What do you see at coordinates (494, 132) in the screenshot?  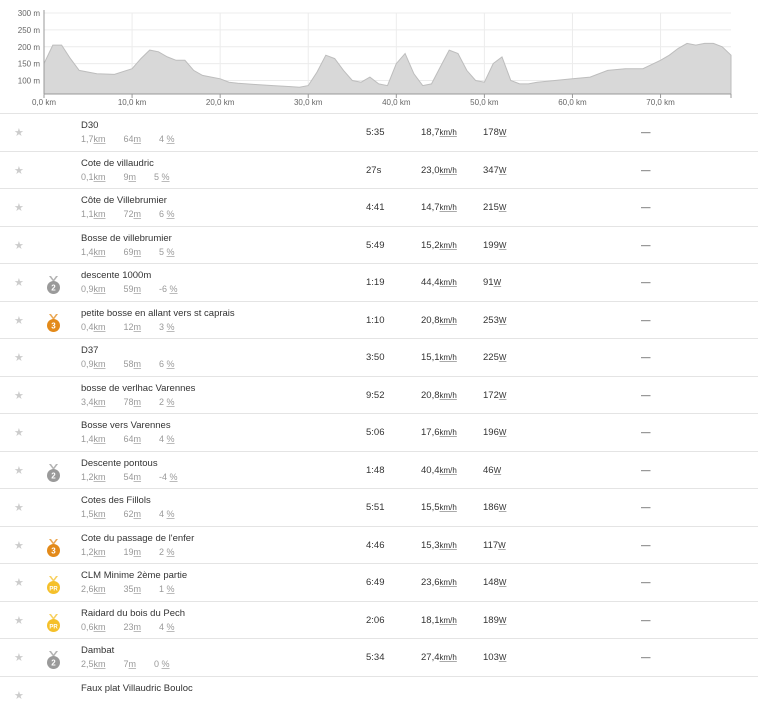 I see `segment-power: 178W` at bounding box center [494, 132].